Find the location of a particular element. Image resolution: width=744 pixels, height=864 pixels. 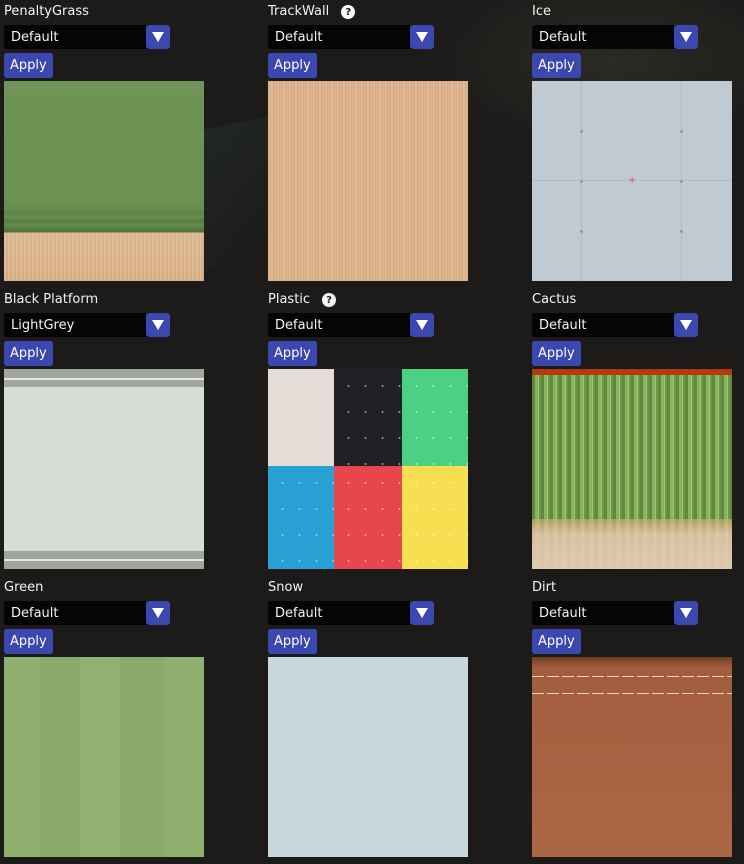

material-select: LightGrey is located at coordinates (87, 325).